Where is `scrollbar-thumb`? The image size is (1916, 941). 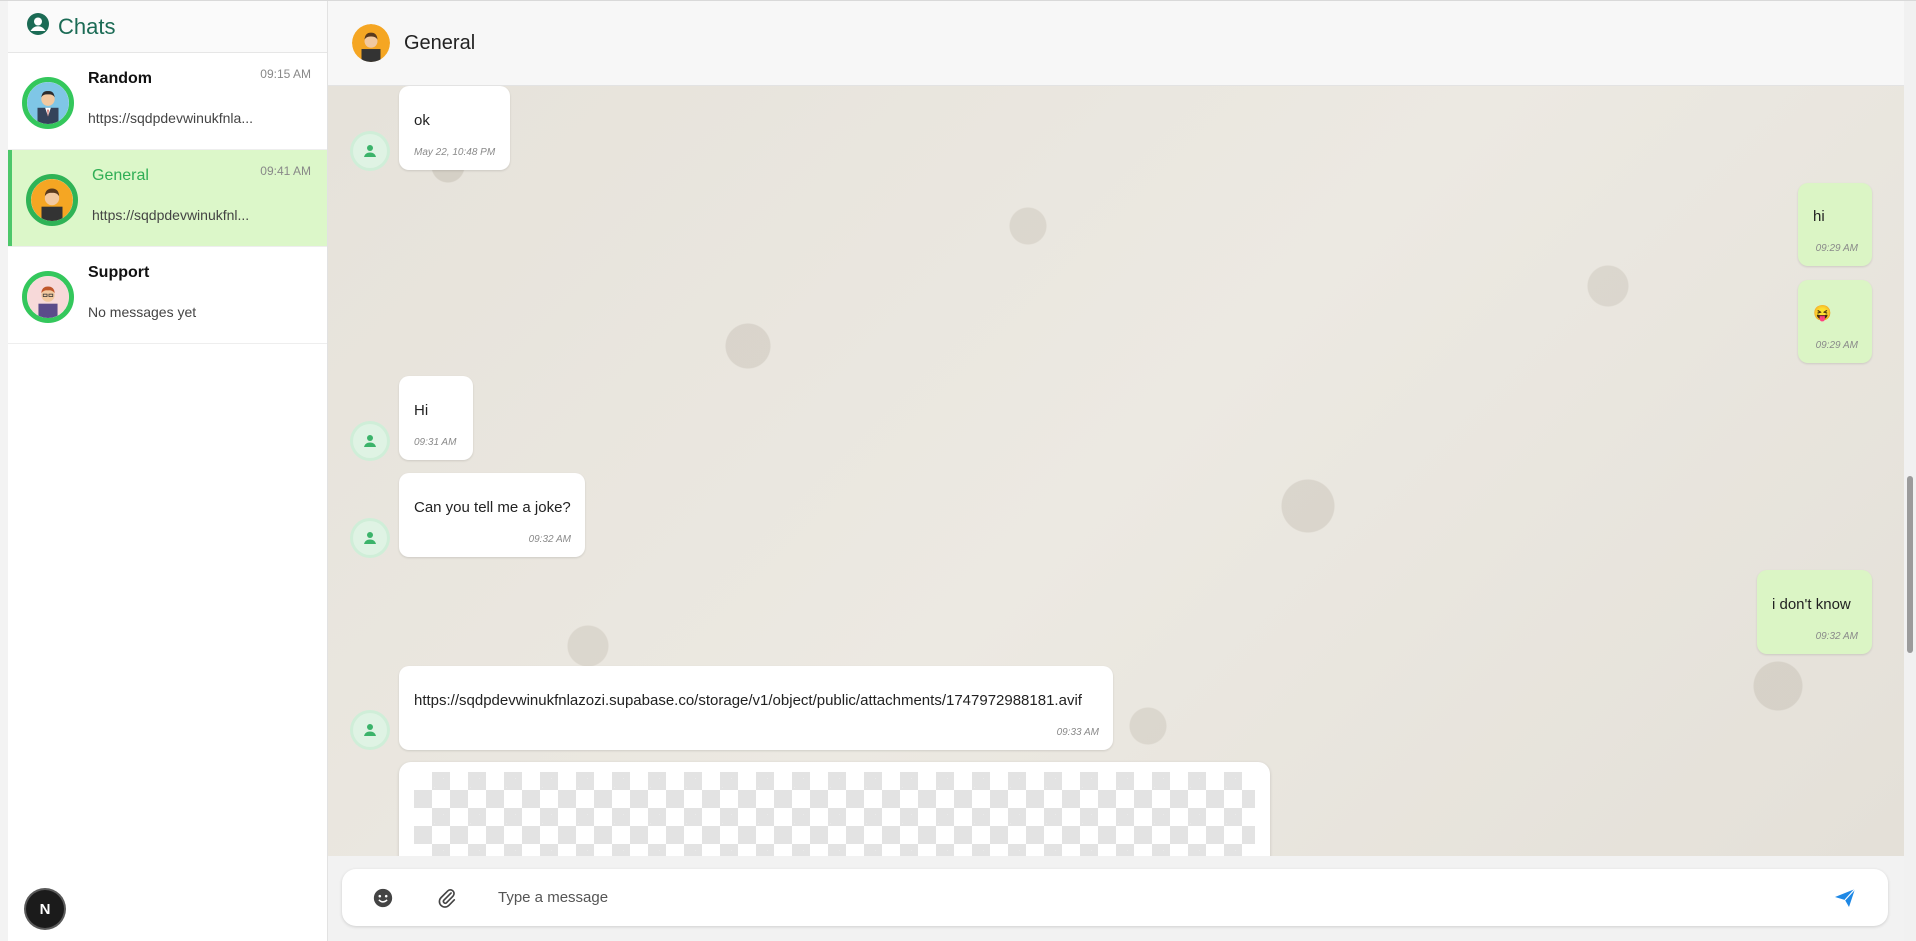 scrollbar-thumb is located at coordinates (1910, 564).